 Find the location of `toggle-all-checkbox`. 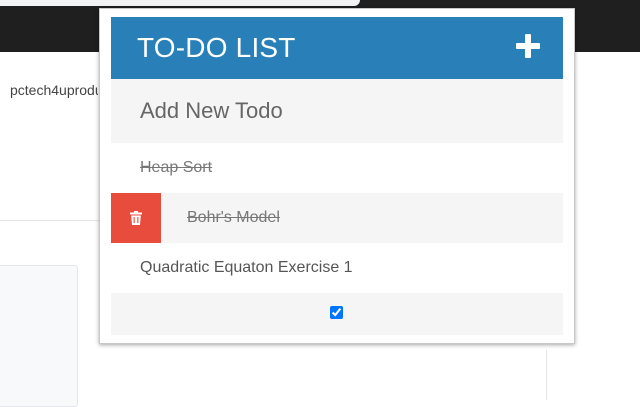

toggle-all-checkbox is located at coordinates (336, 312).